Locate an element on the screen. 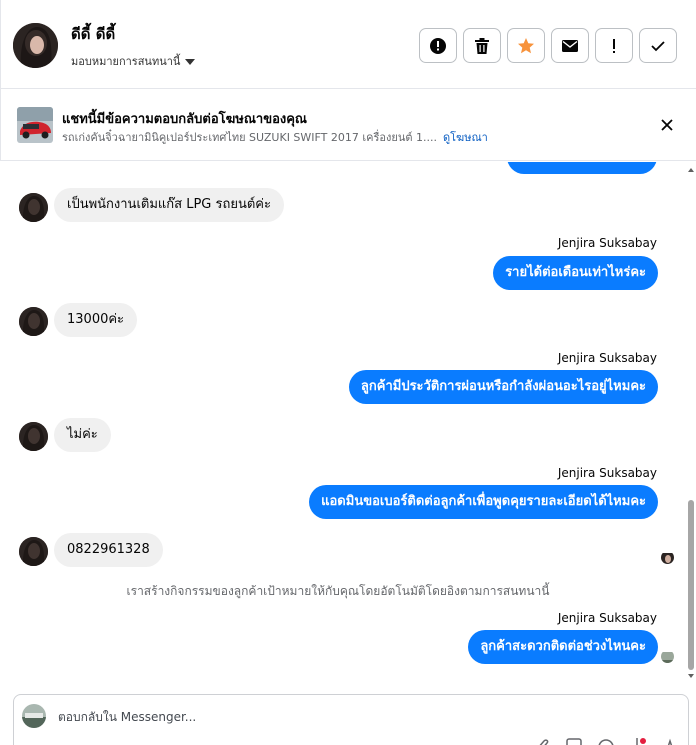  assign-conversation-dropdown: มอบหมายการสนทนานี้ is located at coordinates (133, 61).